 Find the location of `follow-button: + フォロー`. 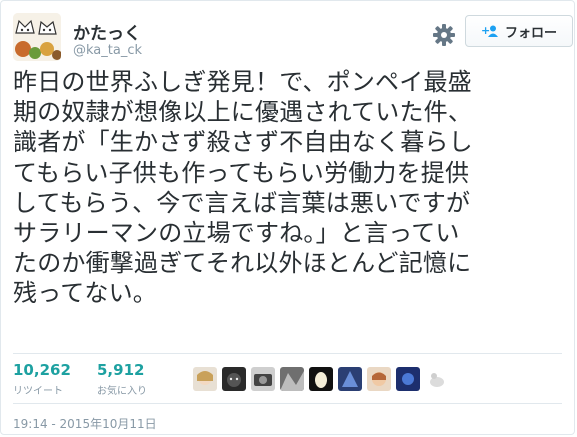

follow-button: + フォロー is located at coordinates (519, 31).